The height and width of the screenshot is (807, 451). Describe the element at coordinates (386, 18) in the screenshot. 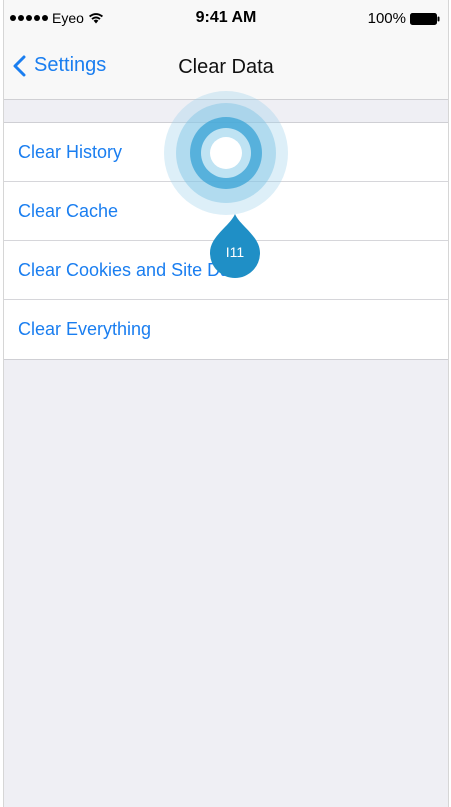

I see `battery-percent: 100%` at that location.